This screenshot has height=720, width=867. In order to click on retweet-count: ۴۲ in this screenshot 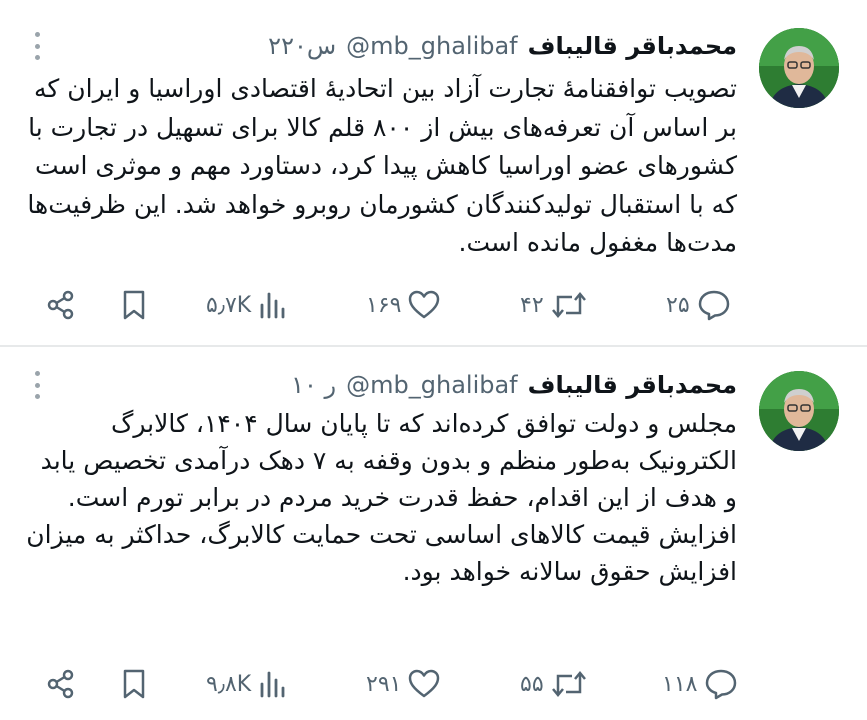, I will do `click(532, 305)`.